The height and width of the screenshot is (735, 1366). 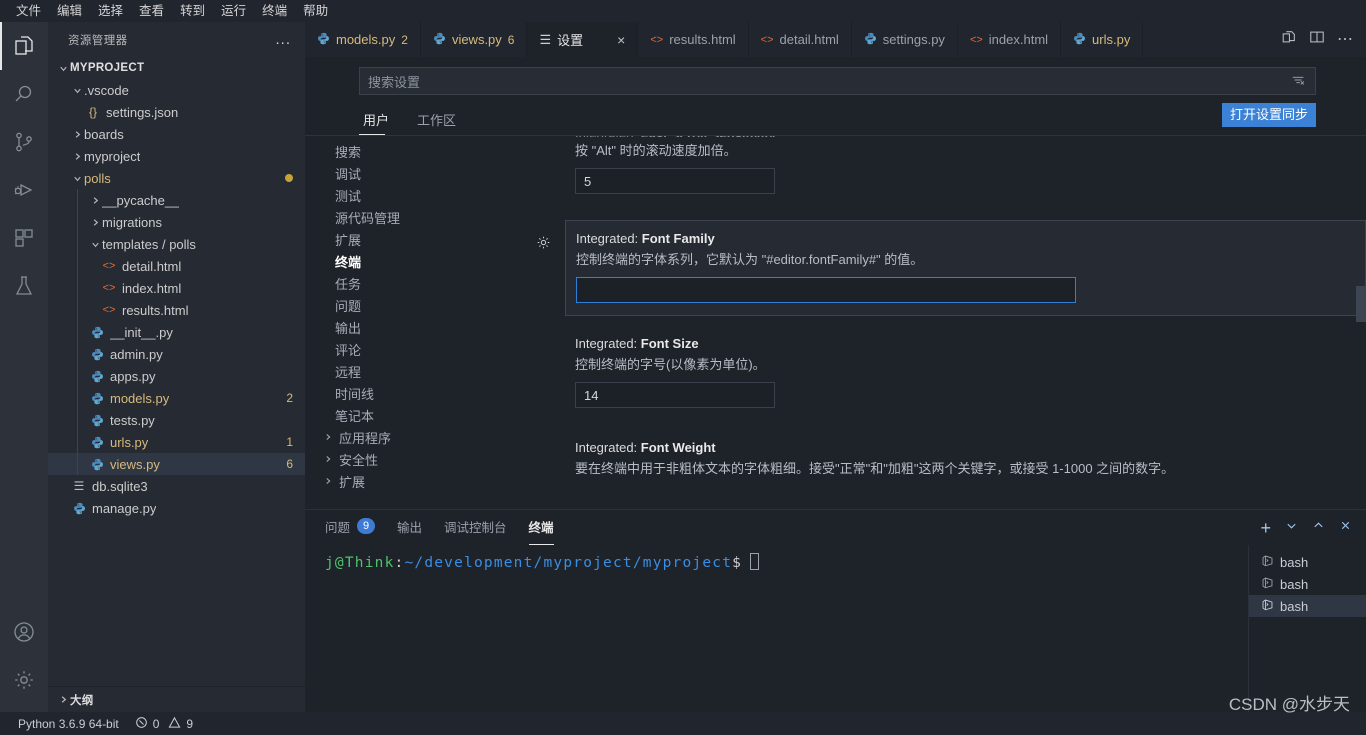 What do you see at coordinates (475, 528) in the screenshot?
I see `panel-tab-debug-console: 调试控制台` at bounding box center [475, 528].